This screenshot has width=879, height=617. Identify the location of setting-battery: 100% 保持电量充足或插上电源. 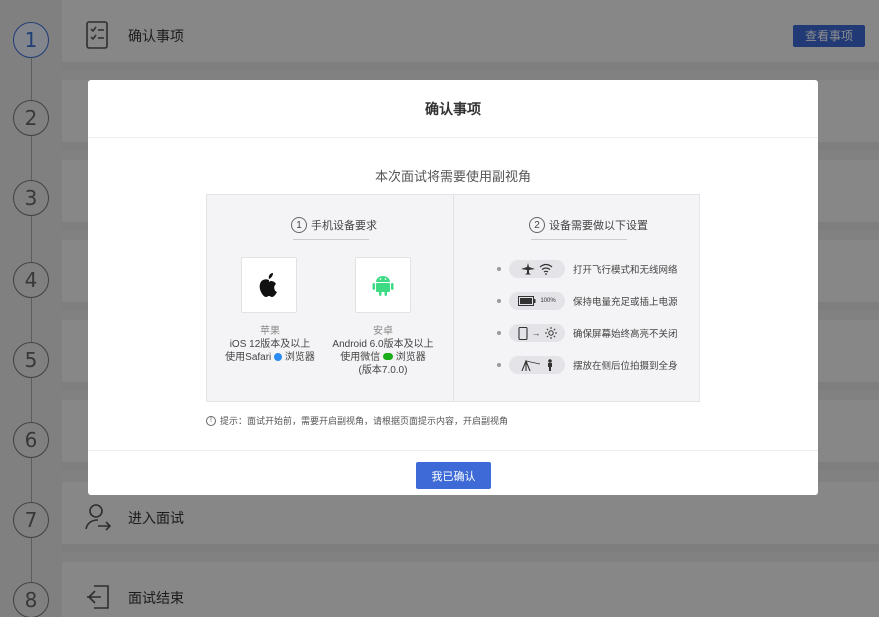
(587, 301).